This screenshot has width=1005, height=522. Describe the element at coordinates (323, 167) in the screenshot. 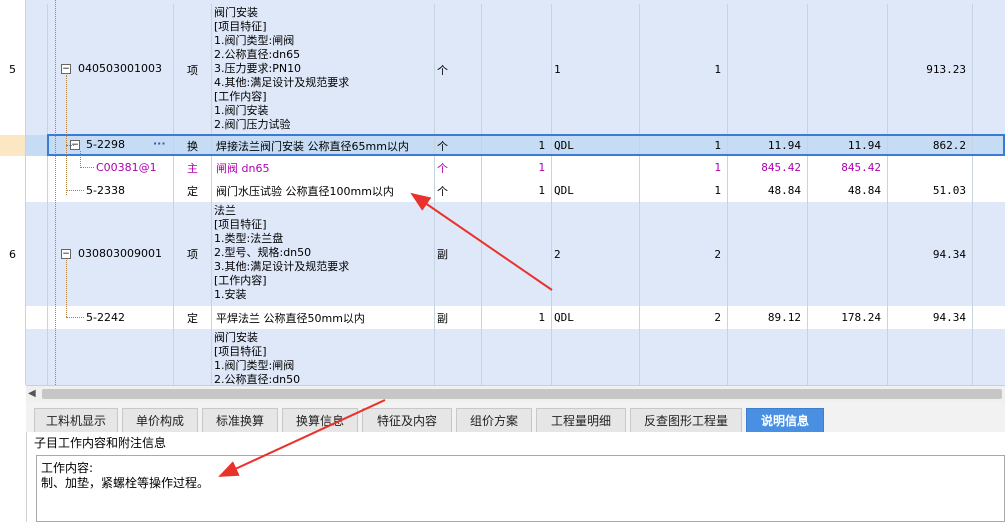

I see `name-cell: 闸阀 dn65` at that location.